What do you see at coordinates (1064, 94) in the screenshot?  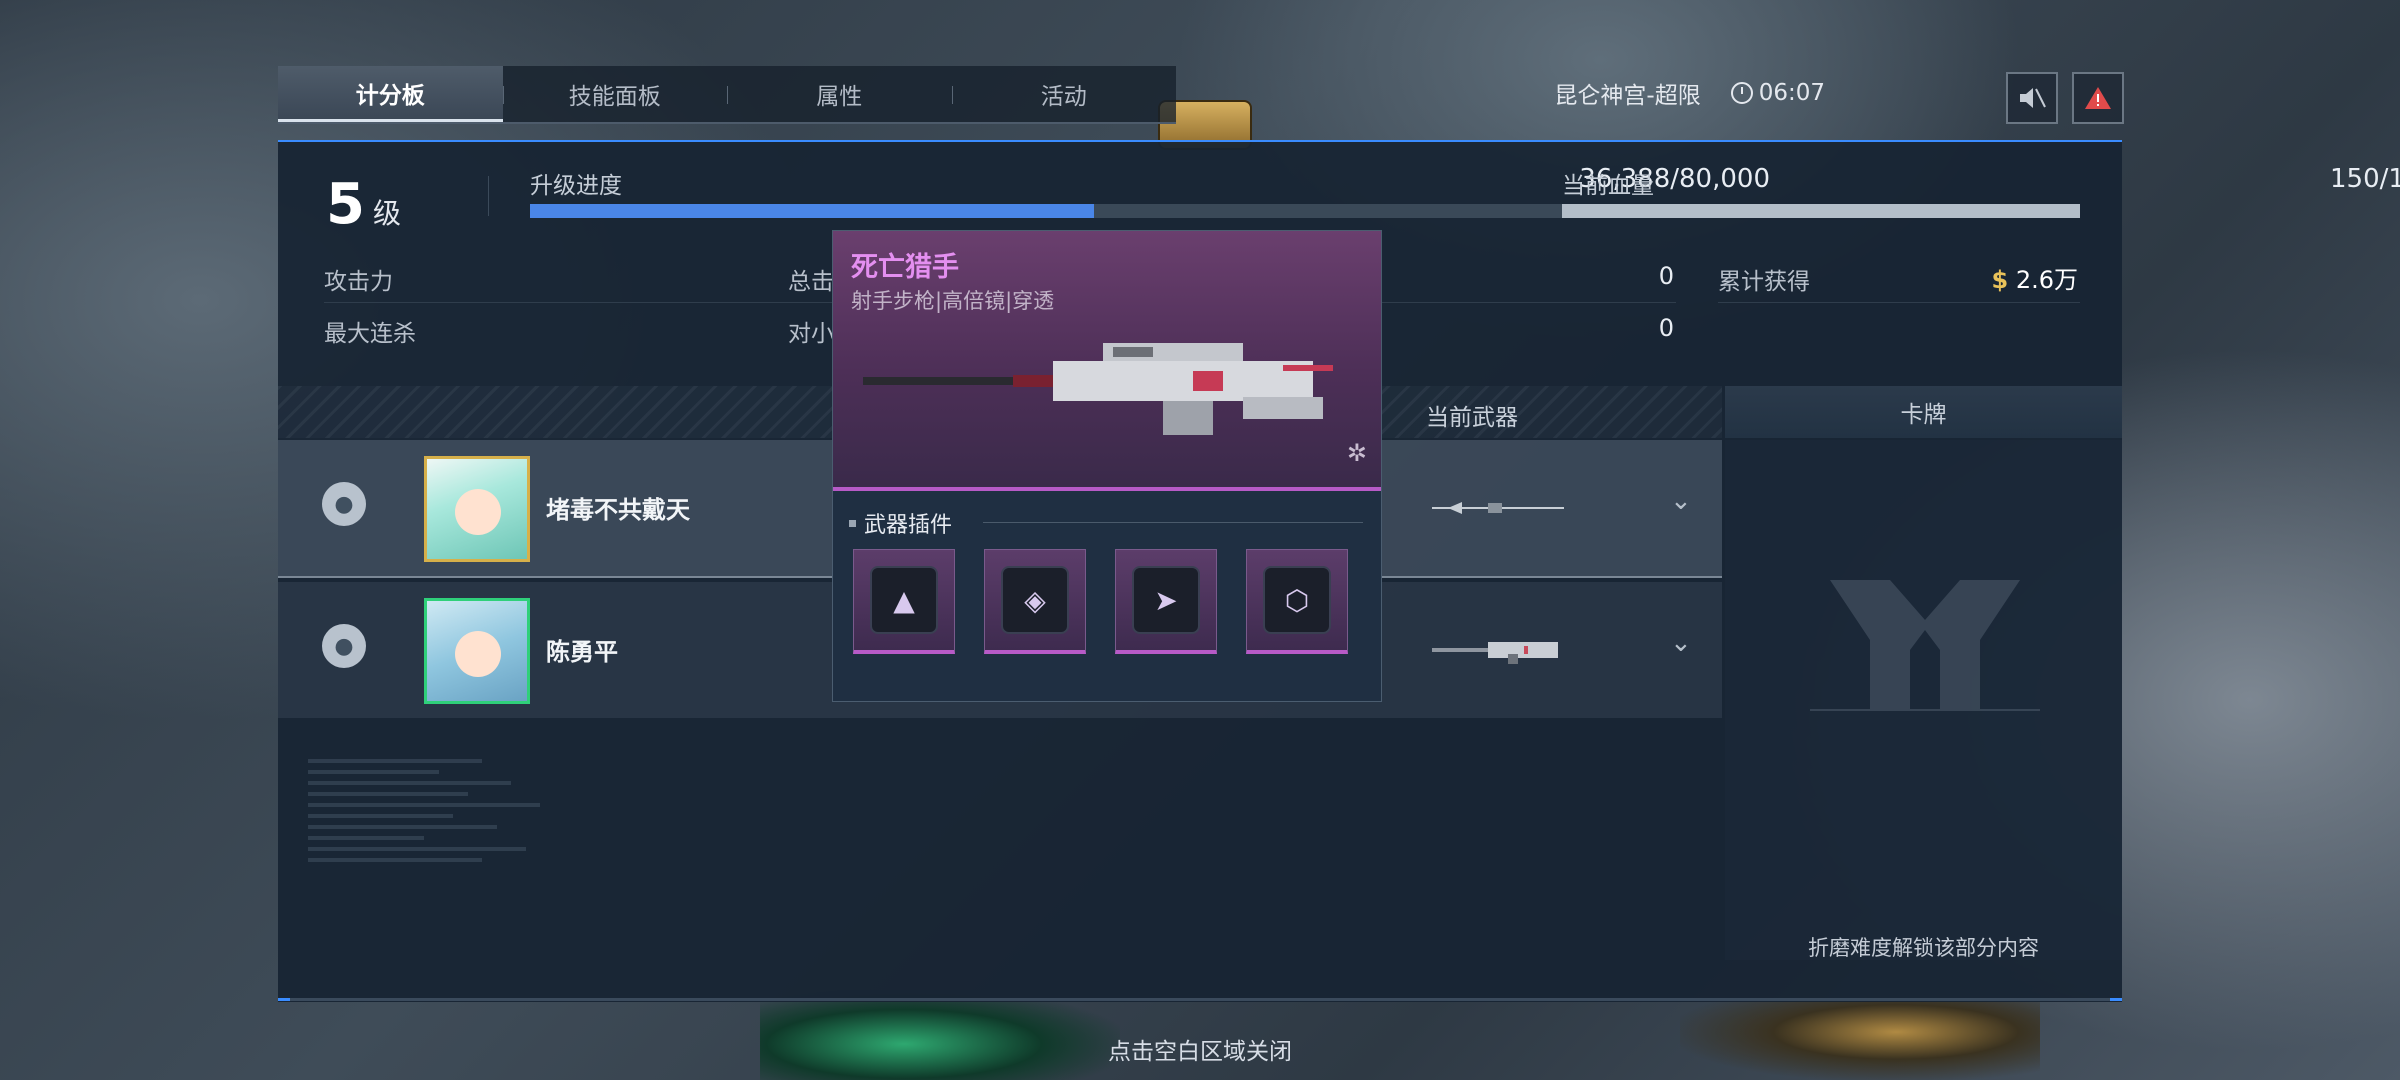 I see `tab-events: 活动` at bounding box center [1064, 94].